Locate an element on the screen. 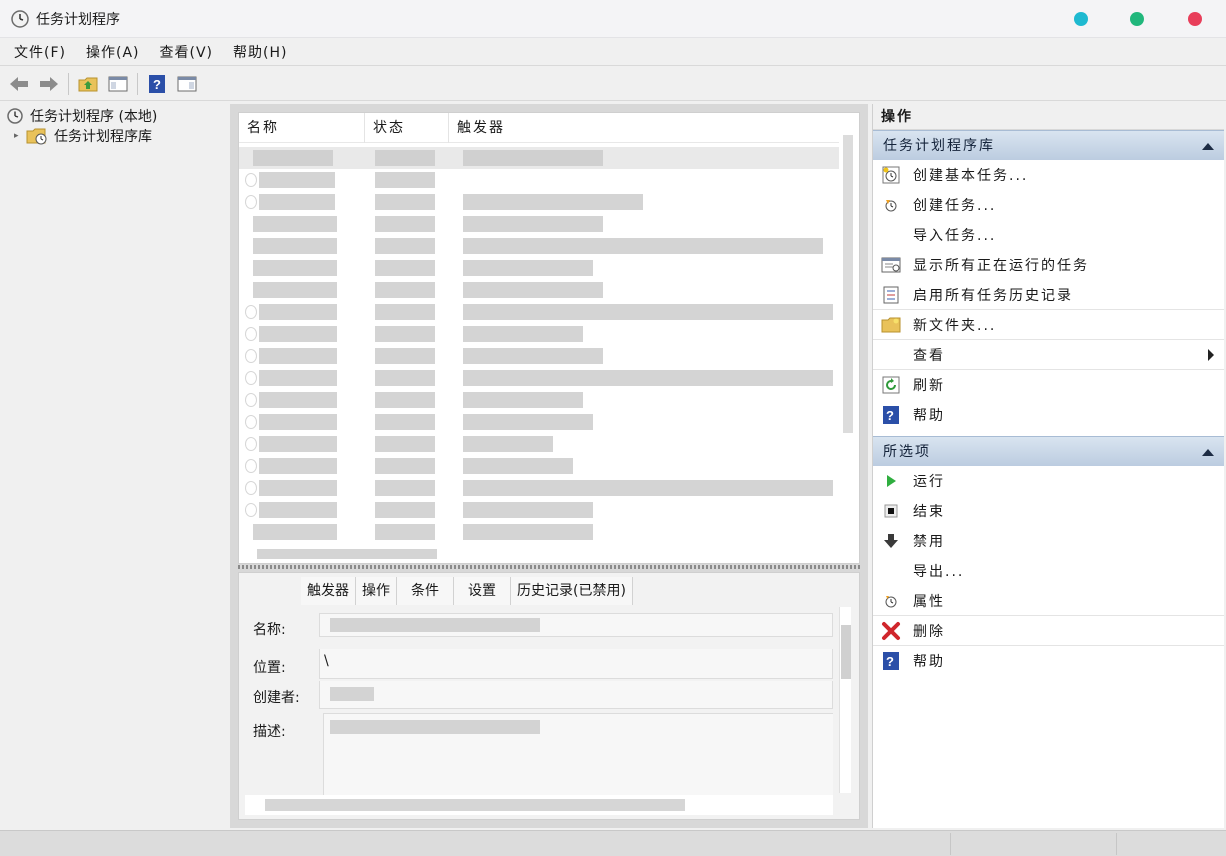  minimize-button is located at coordinates (1081, 19).